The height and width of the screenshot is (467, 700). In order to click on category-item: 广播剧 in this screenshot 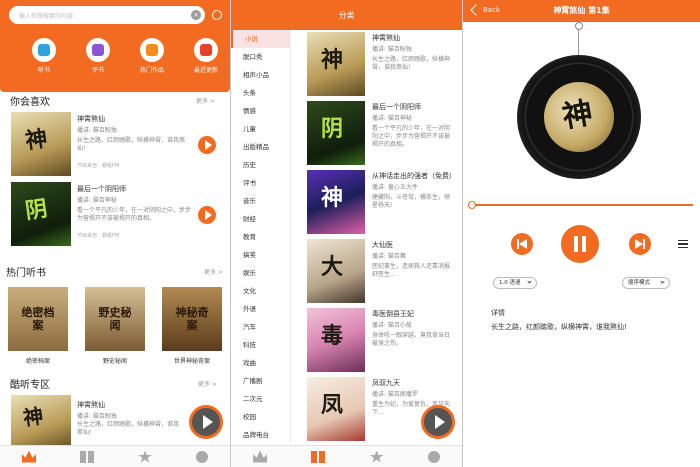, I will do `click(260, 381)`.